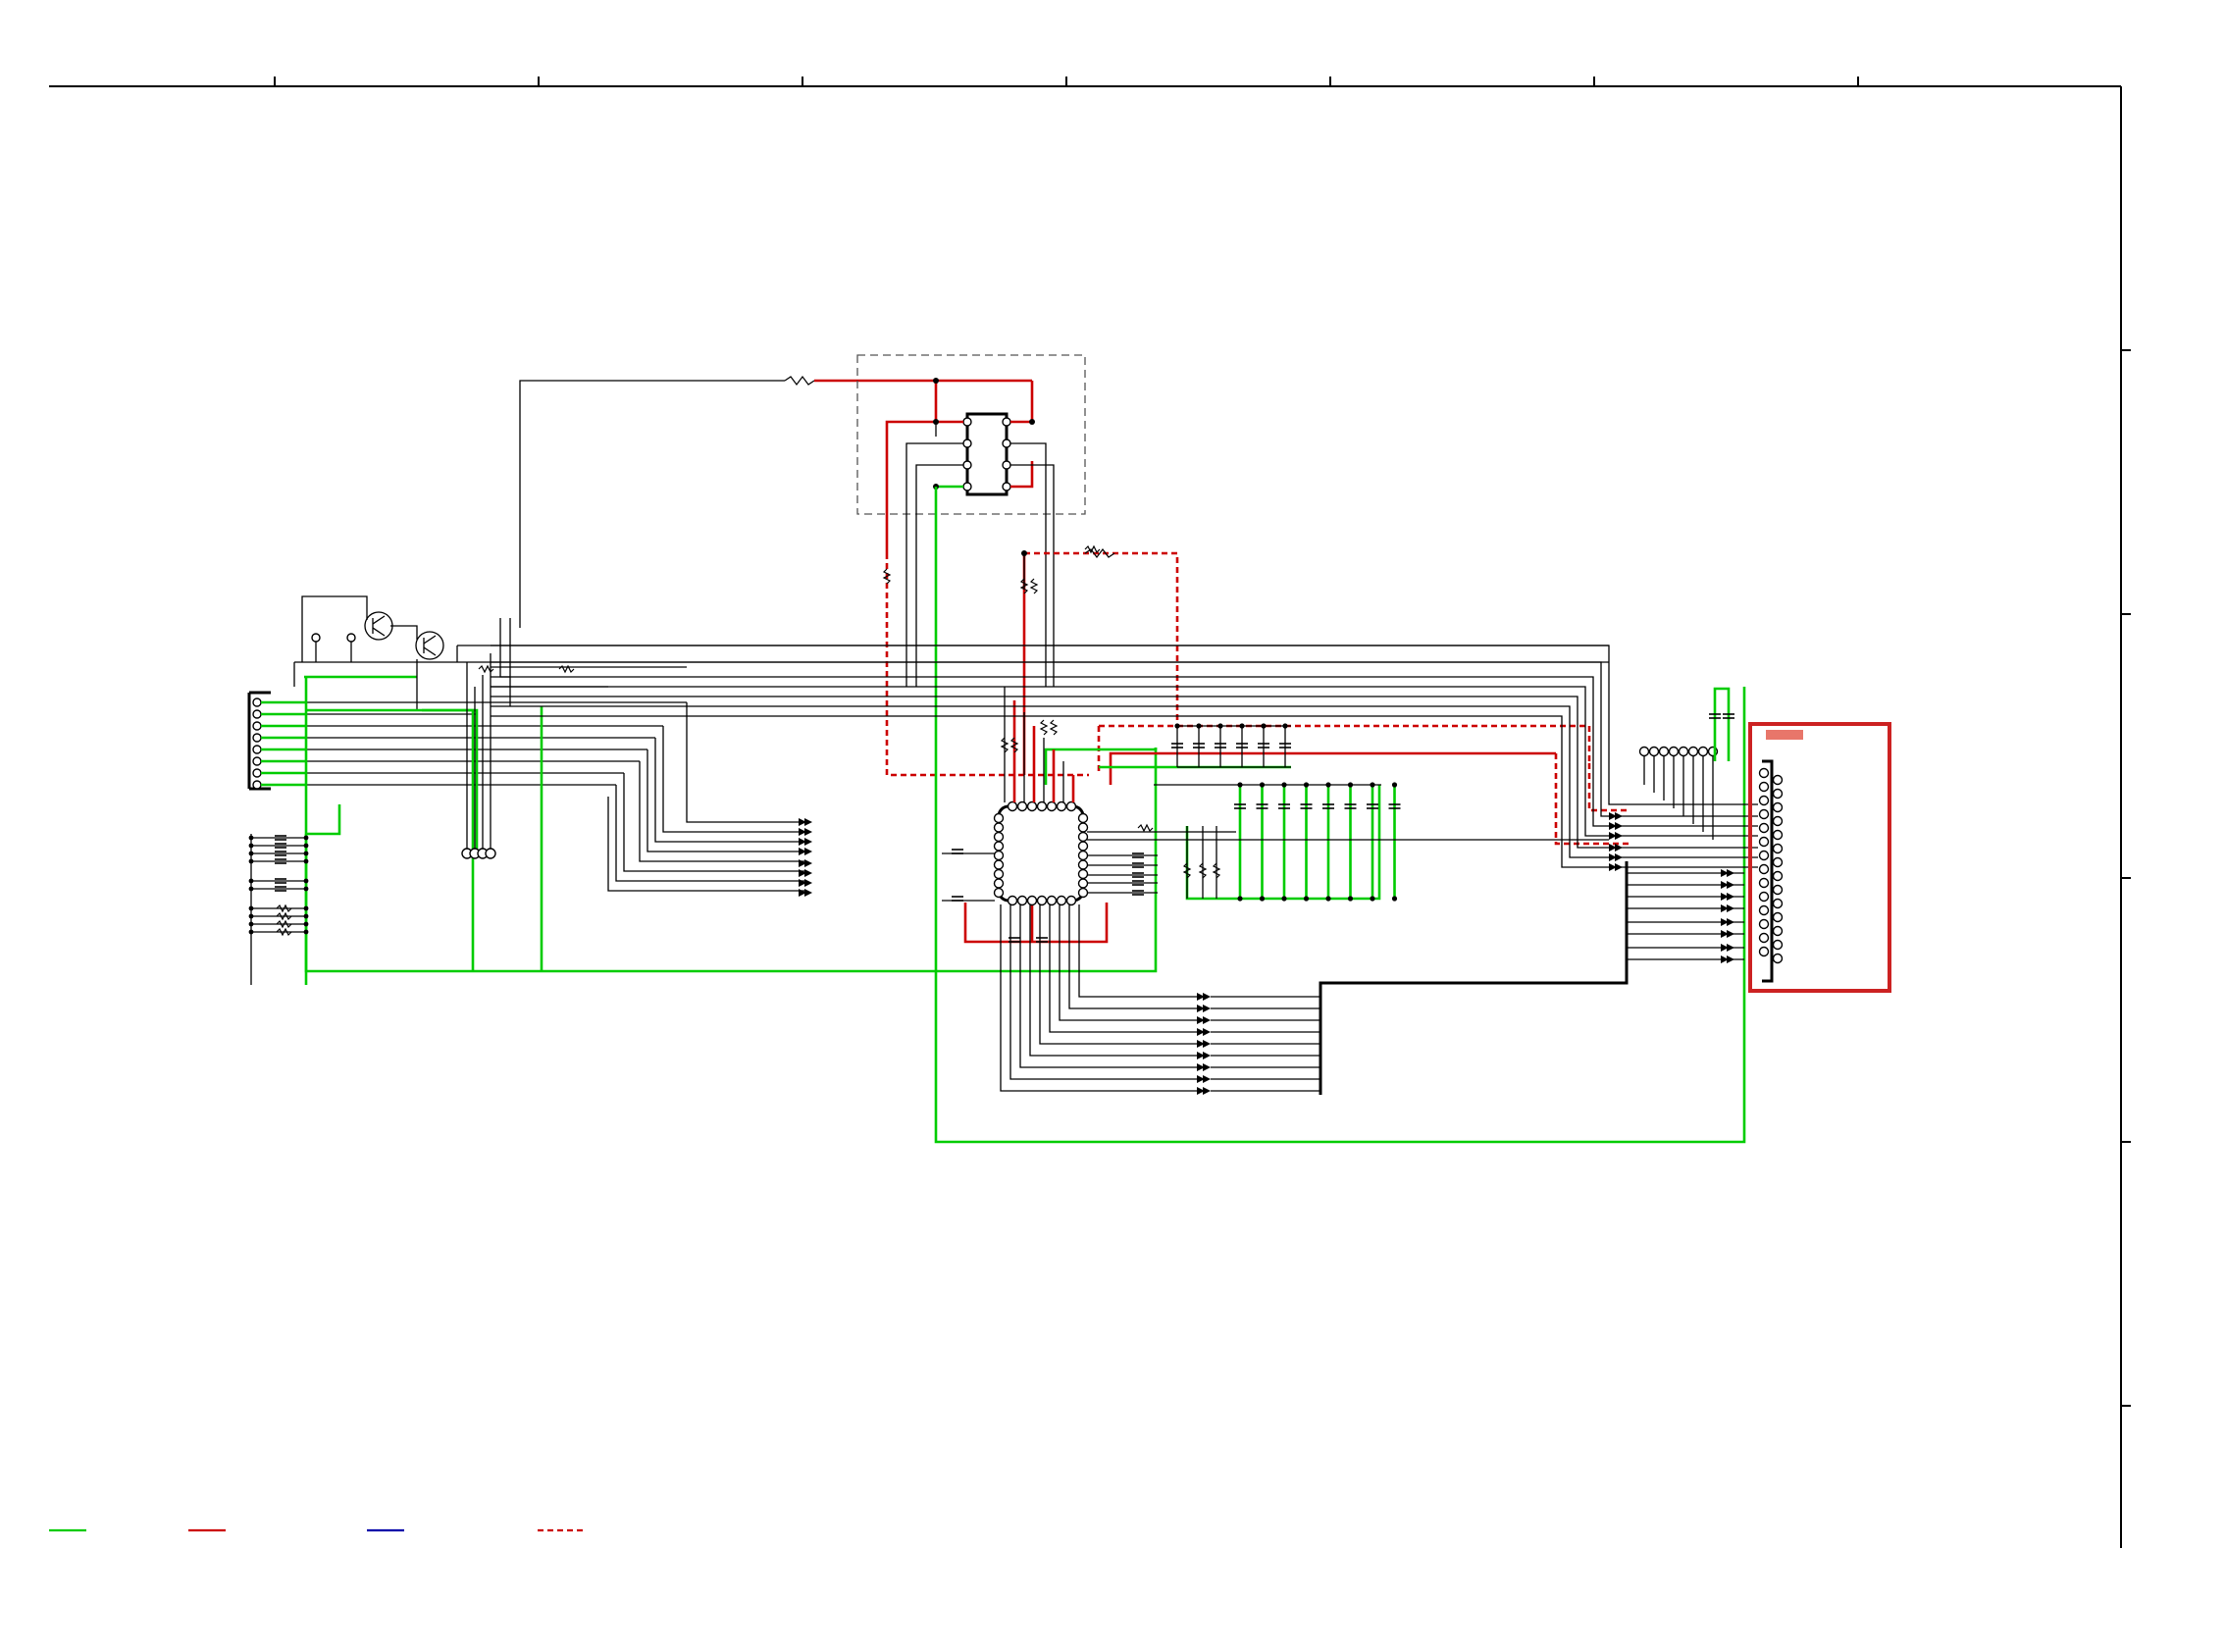  What do you see at coordinates (951, 652) in the screenshot?
I see `transistor-area-wiring` at bounding box center [951, 652].